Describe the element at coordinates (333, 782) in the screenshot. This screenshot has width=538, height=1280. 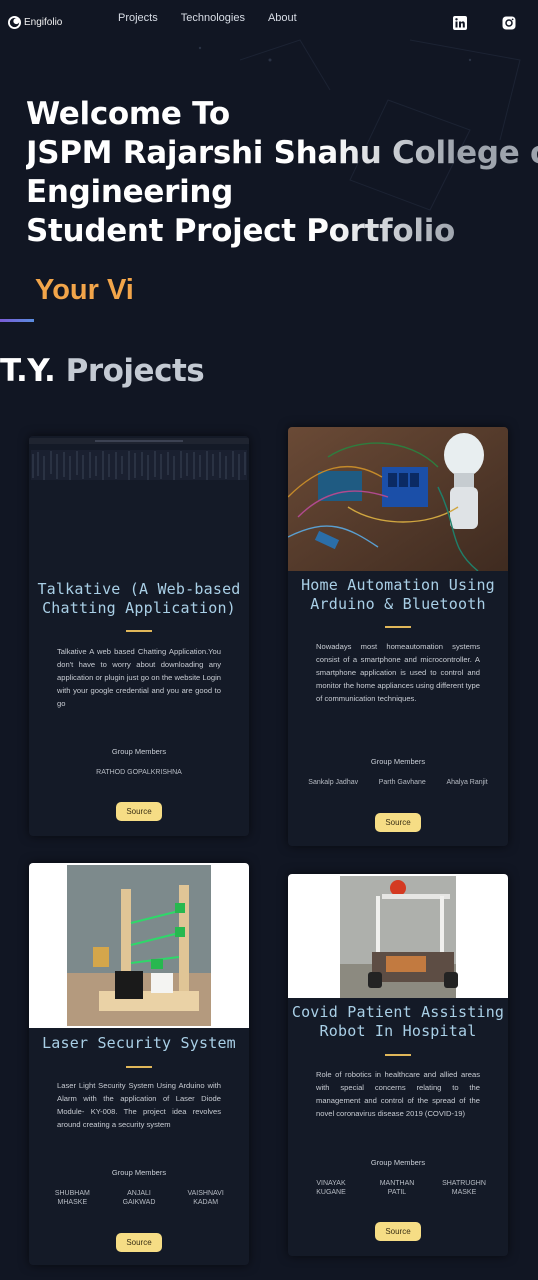
I see `member-name: Sankalp Jadhav` at that location.